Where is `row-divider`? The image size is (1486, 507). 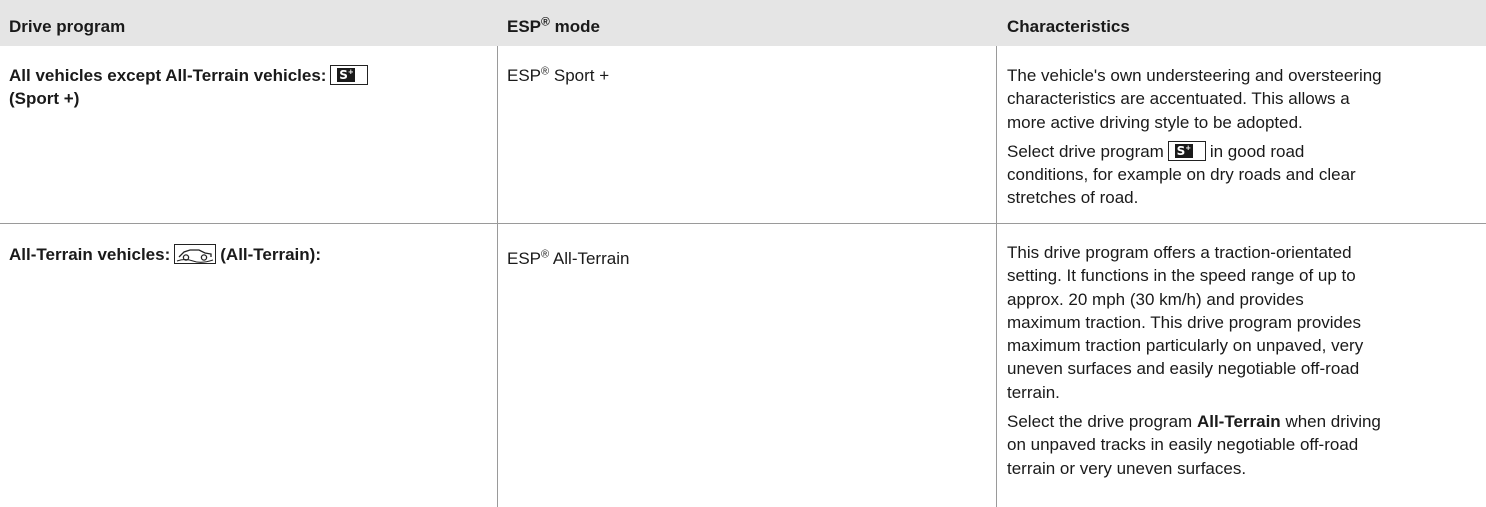 row-divider is located at coordinates (743, 223).